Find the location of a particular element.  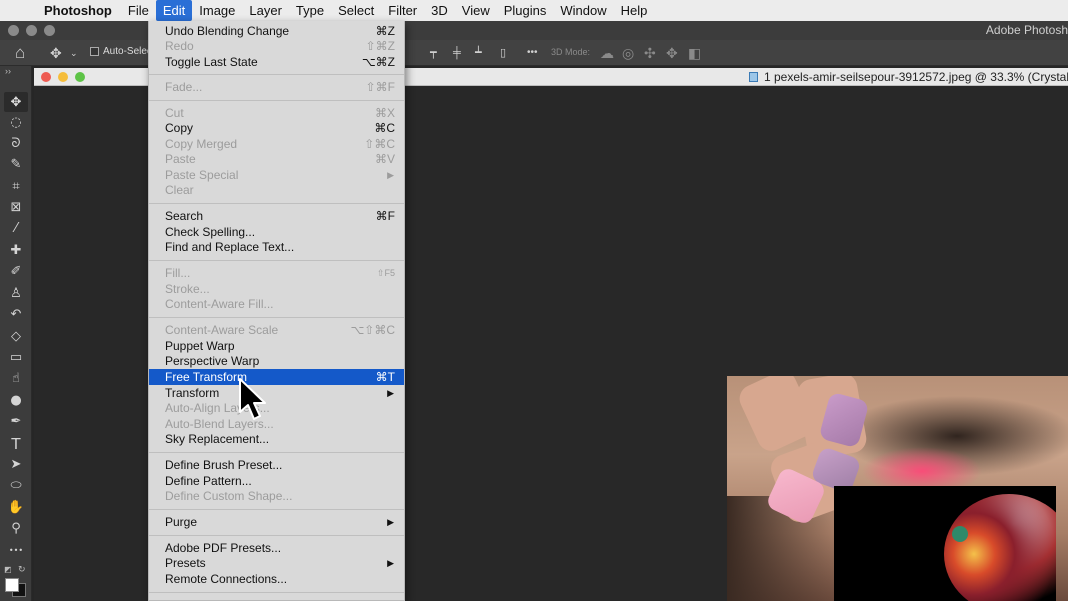

smudge-tool-icon: ☝ is located at coordinates (16, 379).